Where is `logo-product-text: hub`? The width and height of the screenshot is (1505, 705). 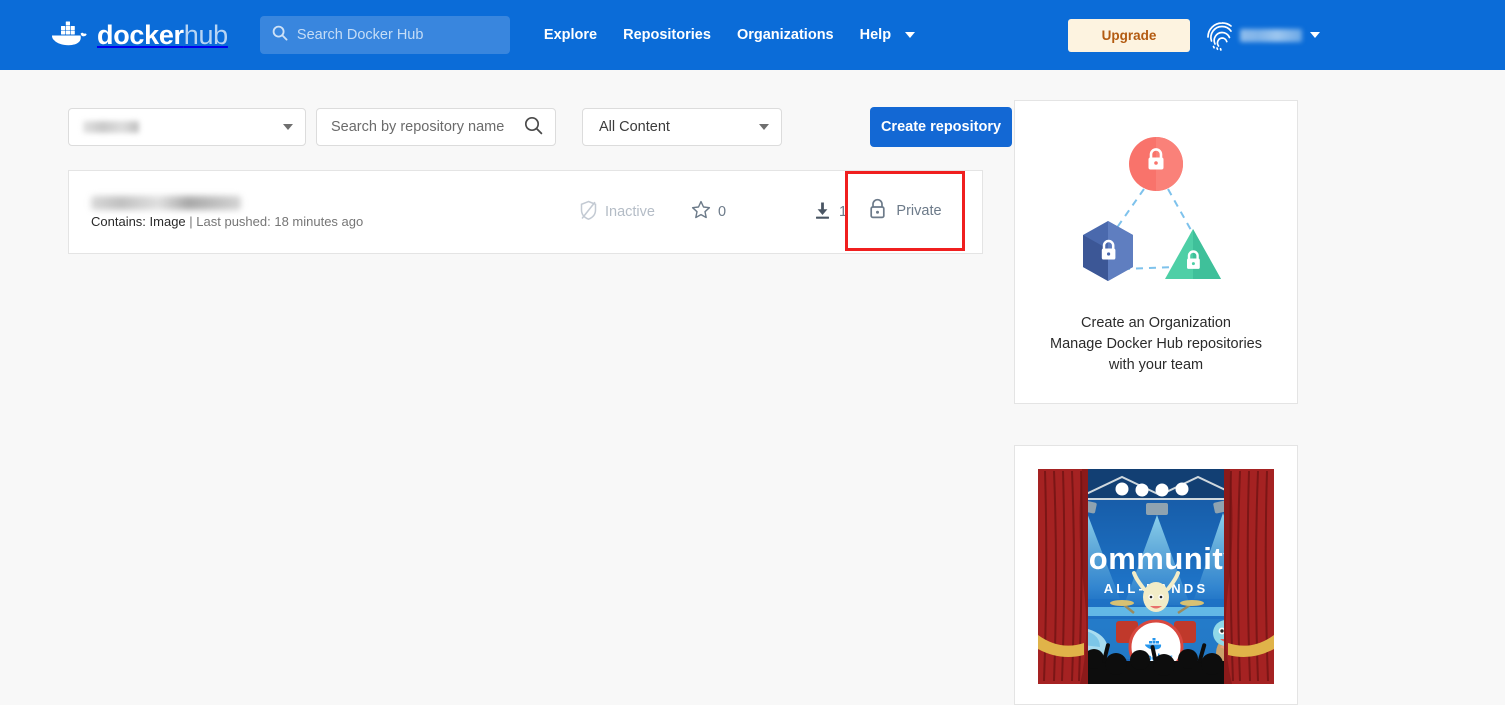
logo-product-text: hub is located at coordinates (205, 34).